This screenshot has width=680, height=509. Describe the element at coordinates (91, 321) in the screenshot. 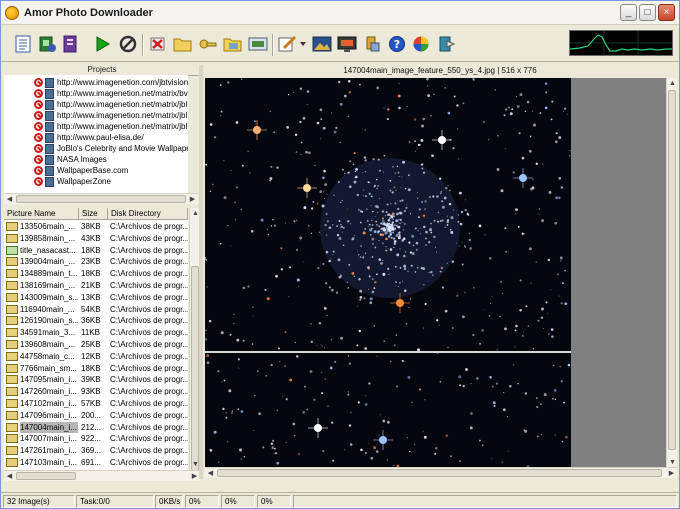

I see `cell-size: 36KB` at that location.